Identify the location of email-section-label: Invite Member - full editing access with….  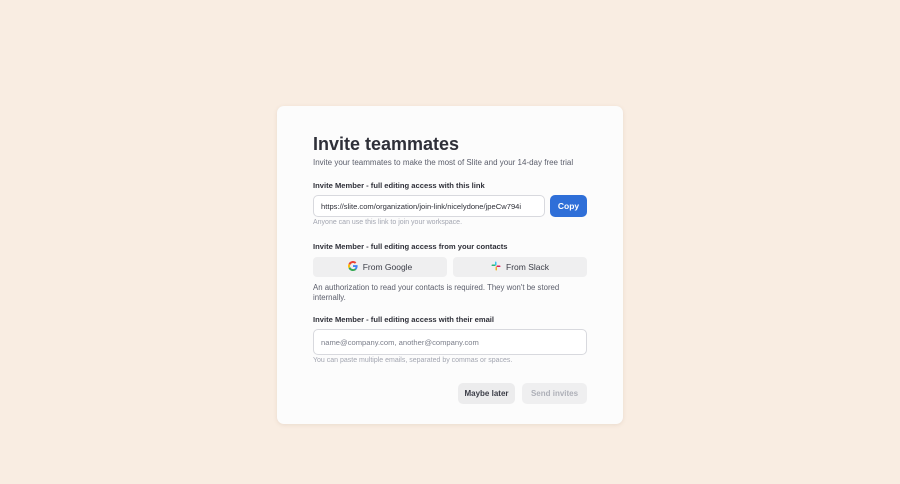
(404, 319).